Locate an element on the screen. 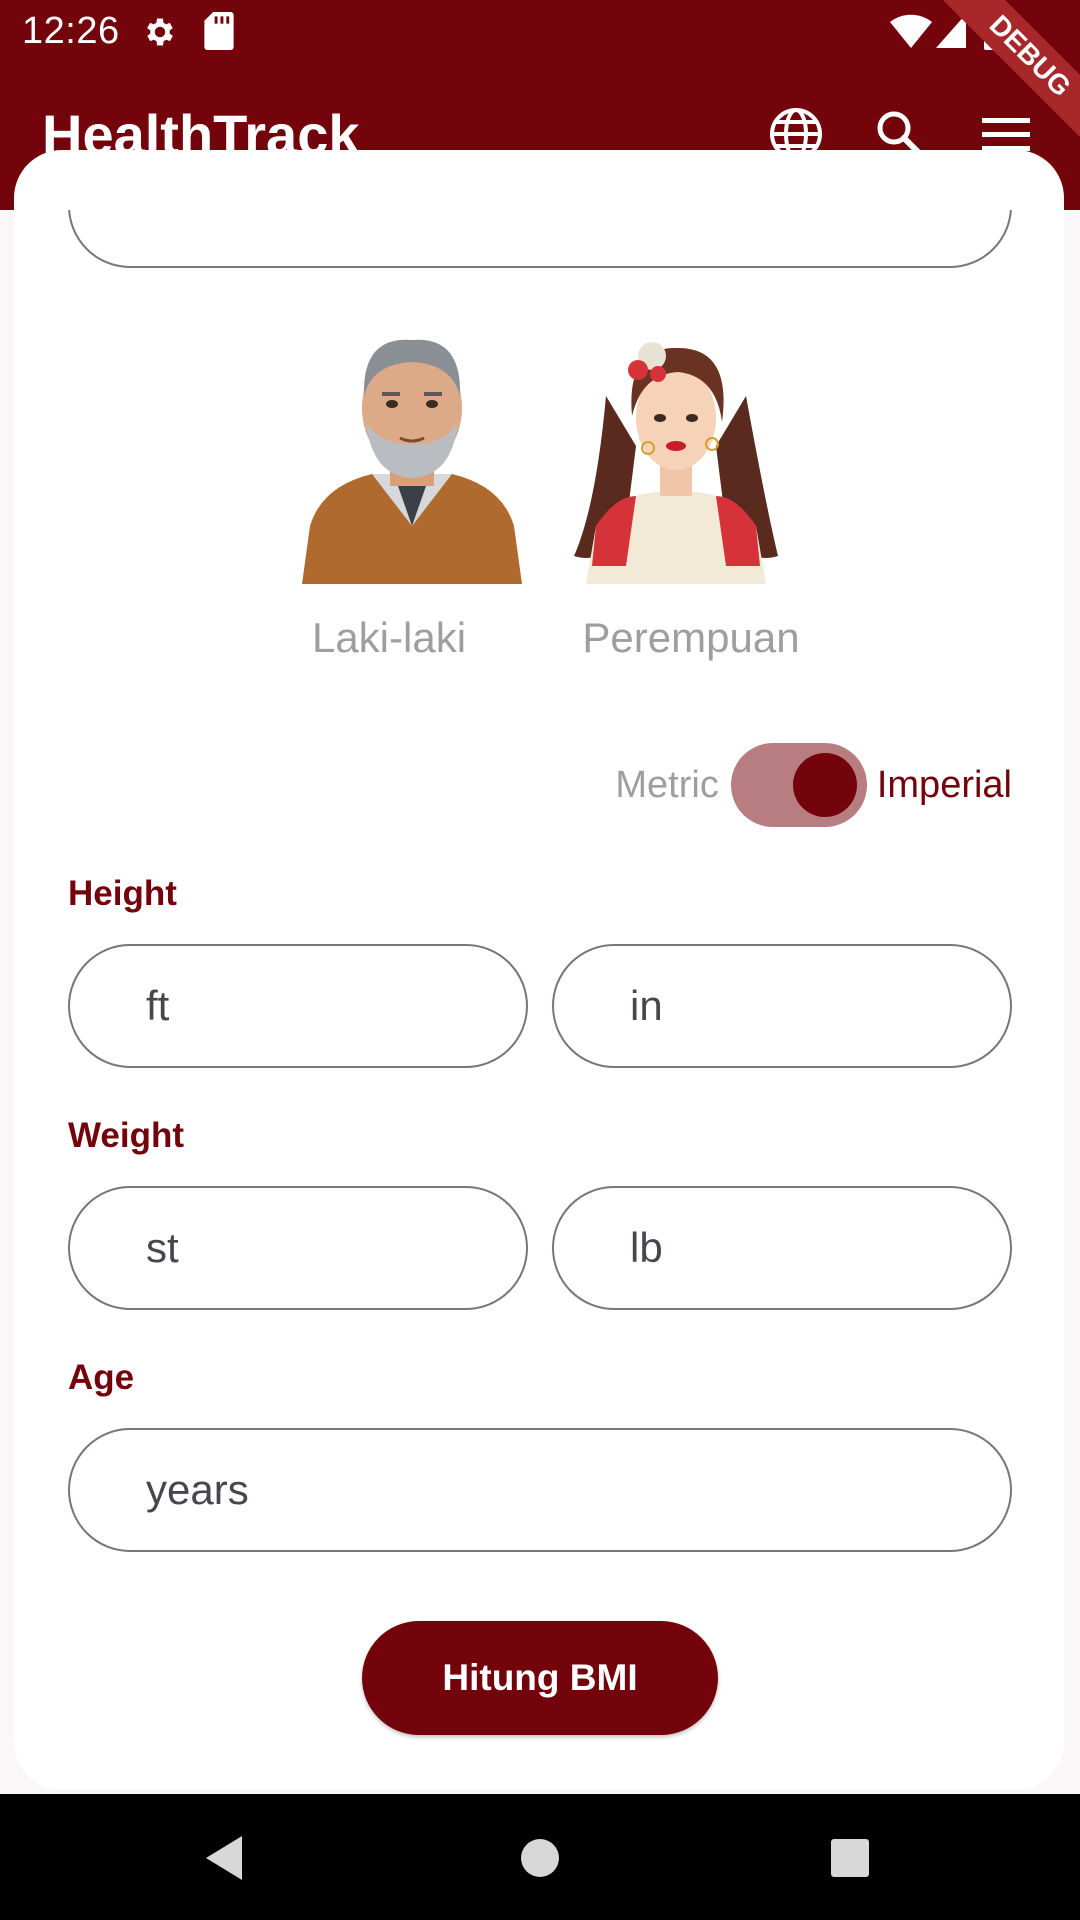  name-field is located at coordinates (540, 239).